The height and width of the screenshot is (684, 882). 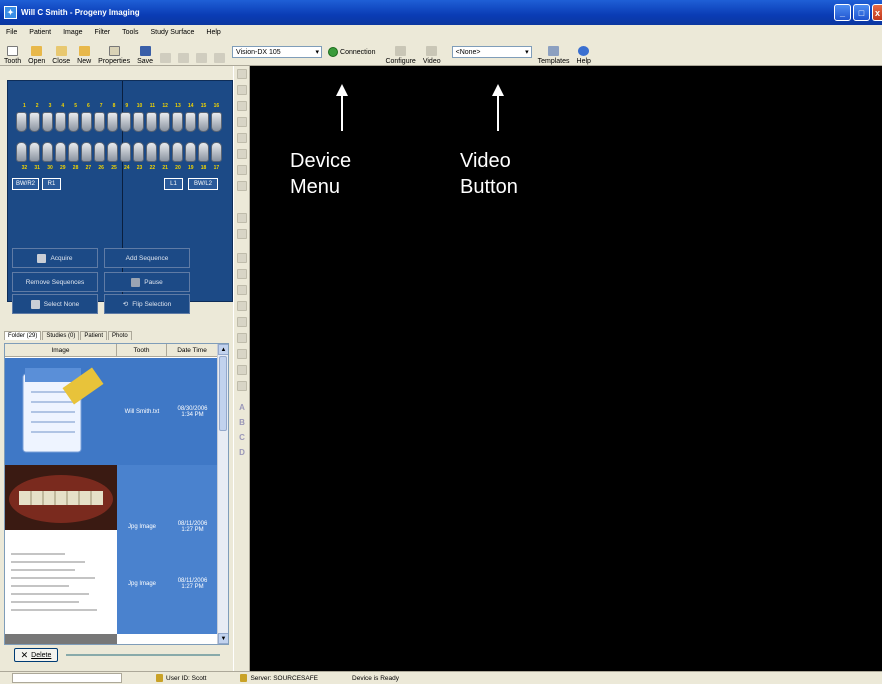 I want to click on tooth-number: 21, so click(x=165, y=168).